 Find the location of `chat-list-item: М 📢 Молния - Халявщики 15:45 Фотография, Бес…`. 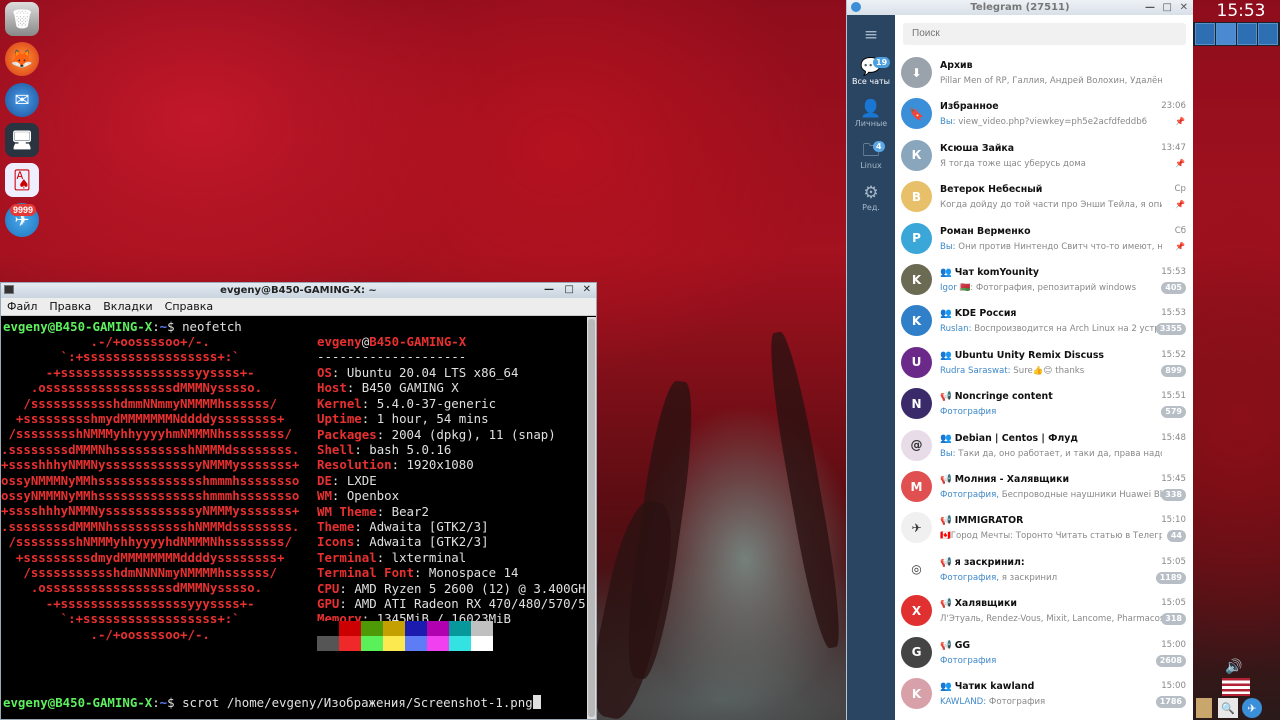

chat-list-item: М 📢 Молния - Халявщики 15:45 Фотография, Бес… is located at coordinates (1044, 486).